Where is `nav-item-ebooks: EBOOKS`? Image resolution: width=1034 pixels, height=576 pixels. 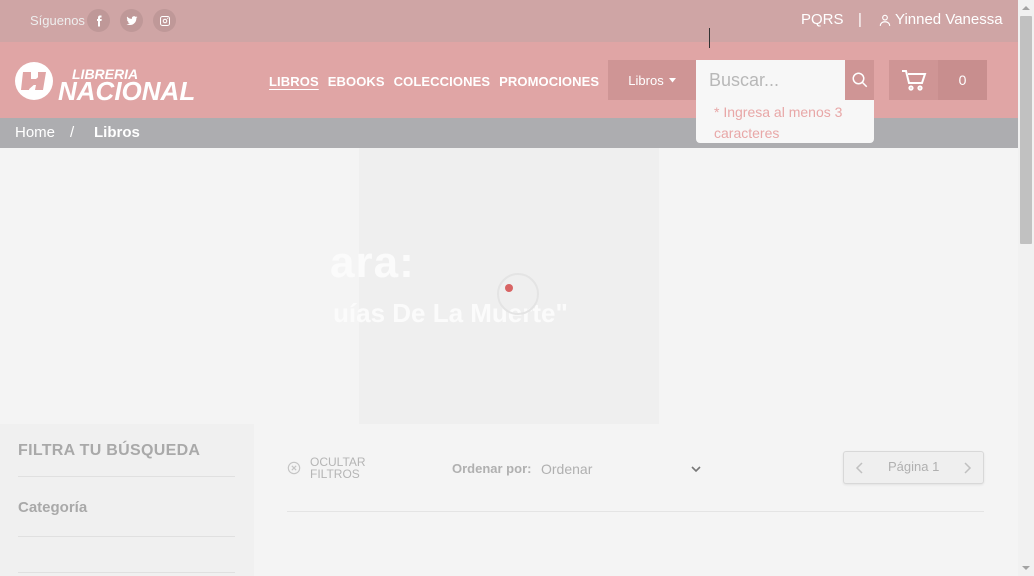
nav-item-ebooks: EBOOKS is located at coordinates (356, 81).